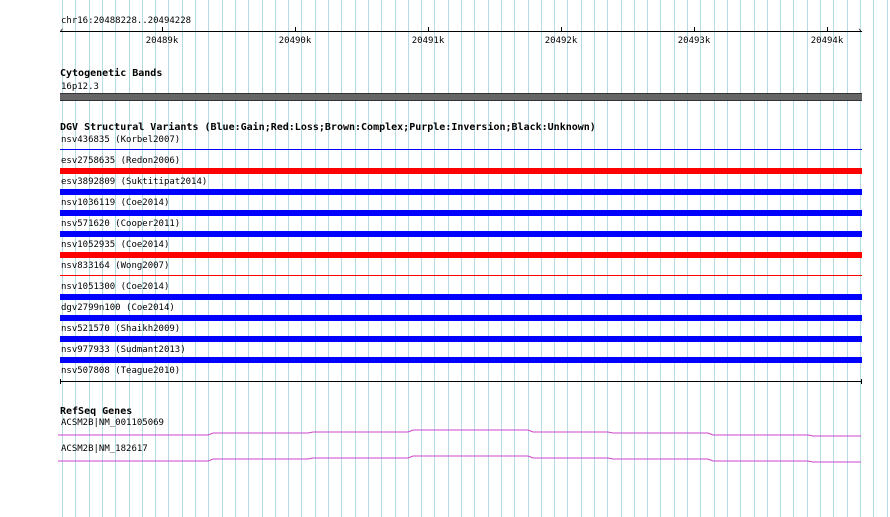 This screenshot has height=517, width=890. I want to click on dgv-variant-label: nsv1051300 (Coe2014), so click(115, 287).